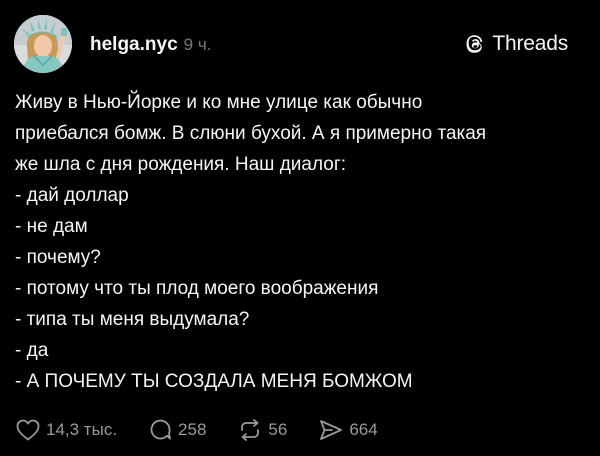 The image size is (600, 456). I want to click on post-line: - дай доллар, so click(72, 195).